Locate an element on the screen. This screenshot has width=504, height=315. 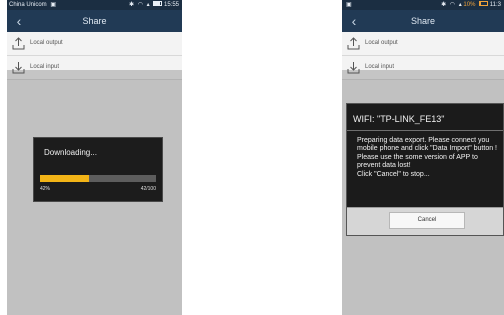
status-left: ▣ is located at coordinates (348, 5).